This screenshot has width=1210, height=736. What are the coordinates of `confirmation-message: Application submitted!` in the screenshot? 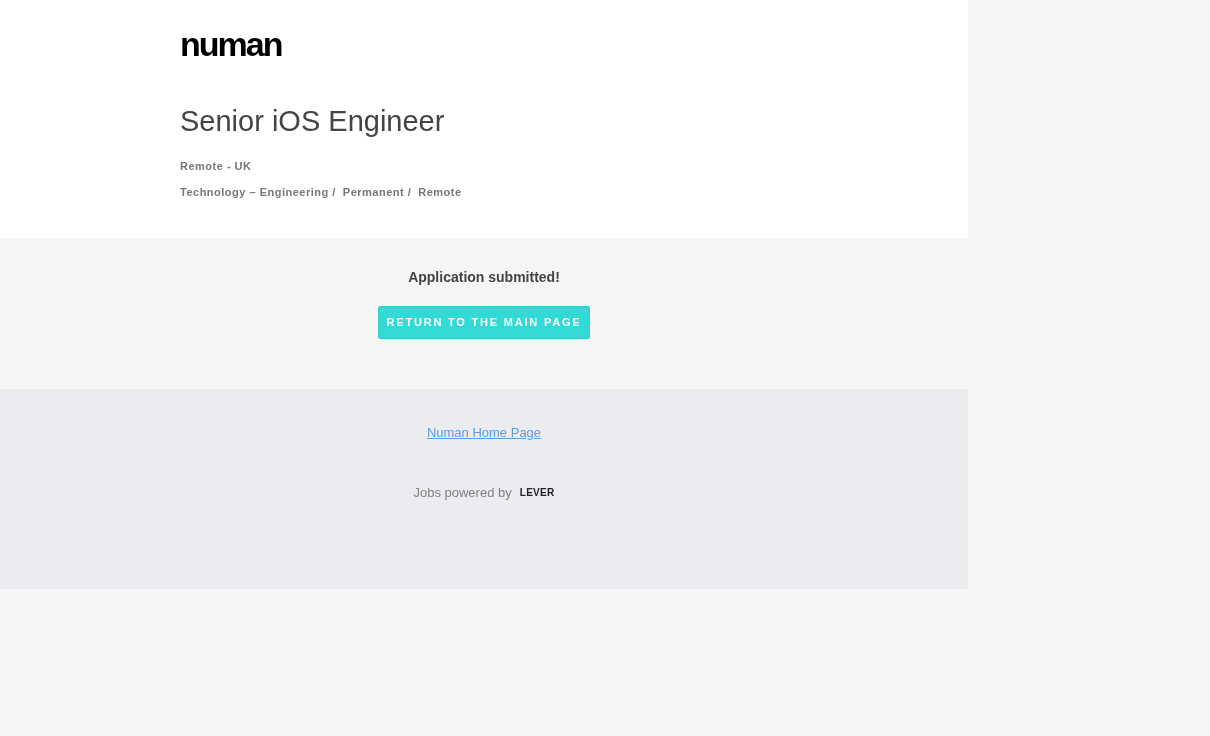 It's located at (484, 277).